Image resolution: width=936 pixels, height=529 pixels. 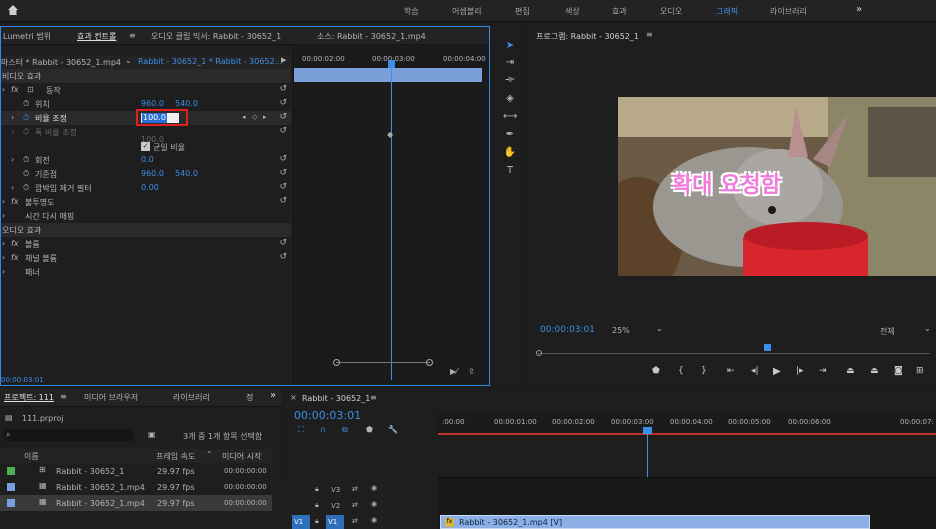 I want to click on extract-icon: ⏏, so click(x=874, y=371).